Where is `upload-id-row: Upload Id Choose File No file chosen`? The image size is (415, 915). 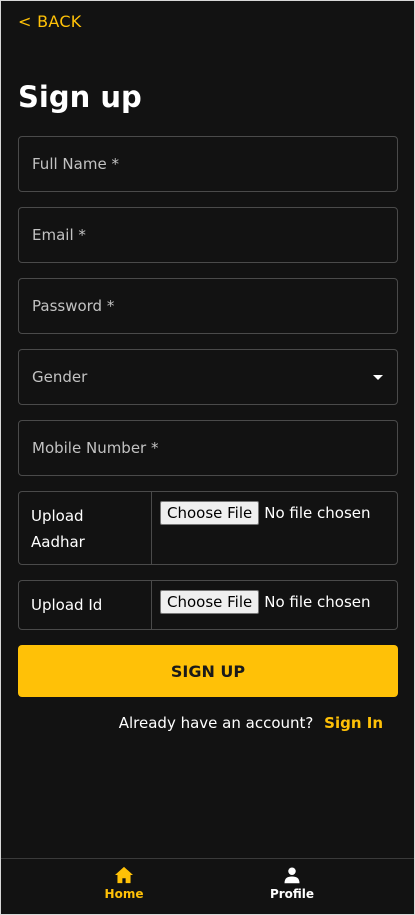 upload-id-row: Upload Id Choose File No file chosen is located at coordinates (208, 605).